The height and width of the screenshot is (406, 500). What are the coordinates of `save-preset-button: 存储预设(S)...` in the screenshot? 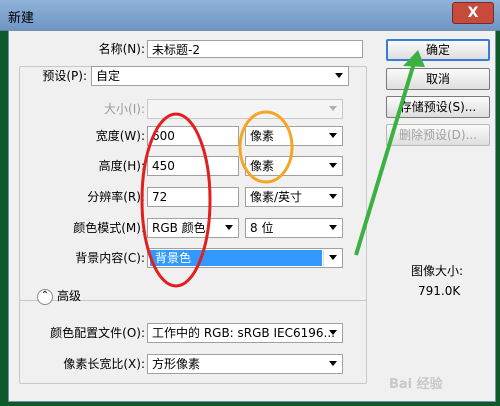 It's located at (438, 107).